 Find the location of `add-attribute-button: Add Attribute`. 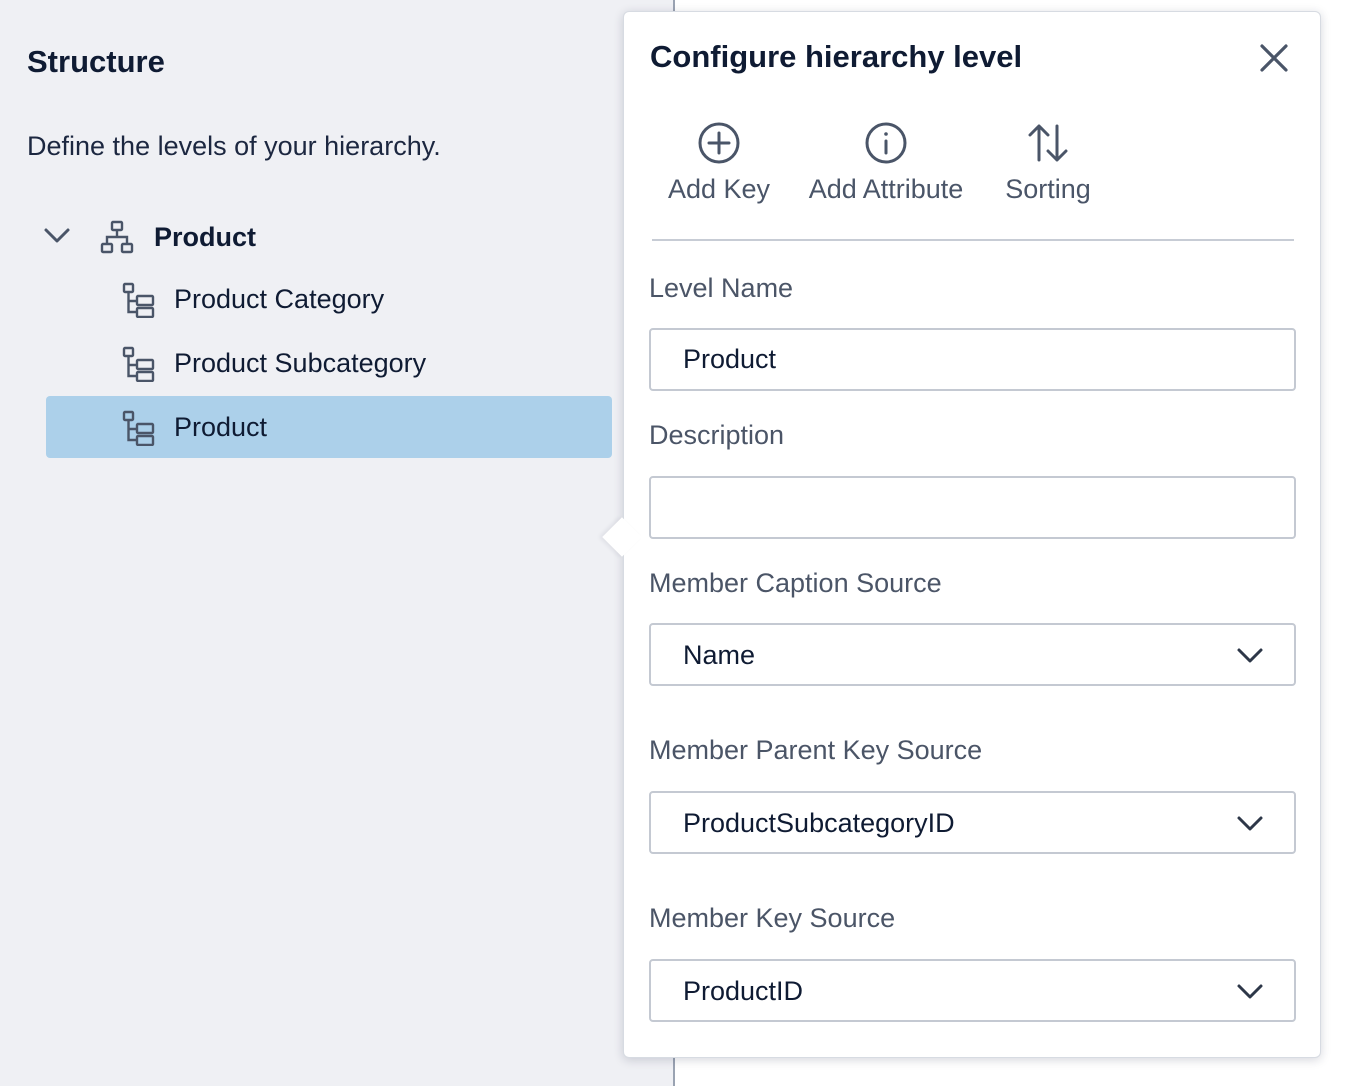

add-attribute-button: Add Attribute is located at coordinates (886, 162).